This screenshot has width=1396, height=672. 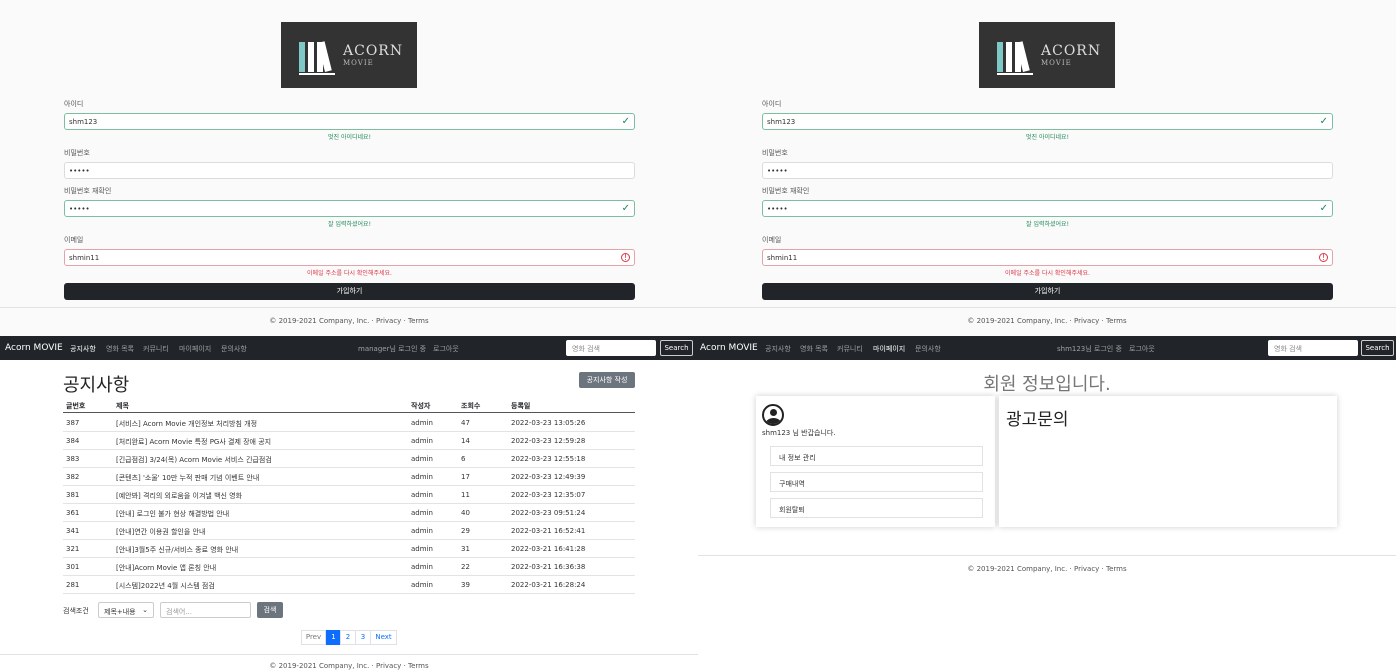 I want to click on row-title-link: [안내]3월5주 신규/서비스 종료 영화 안내, so click(x=177, y=550).